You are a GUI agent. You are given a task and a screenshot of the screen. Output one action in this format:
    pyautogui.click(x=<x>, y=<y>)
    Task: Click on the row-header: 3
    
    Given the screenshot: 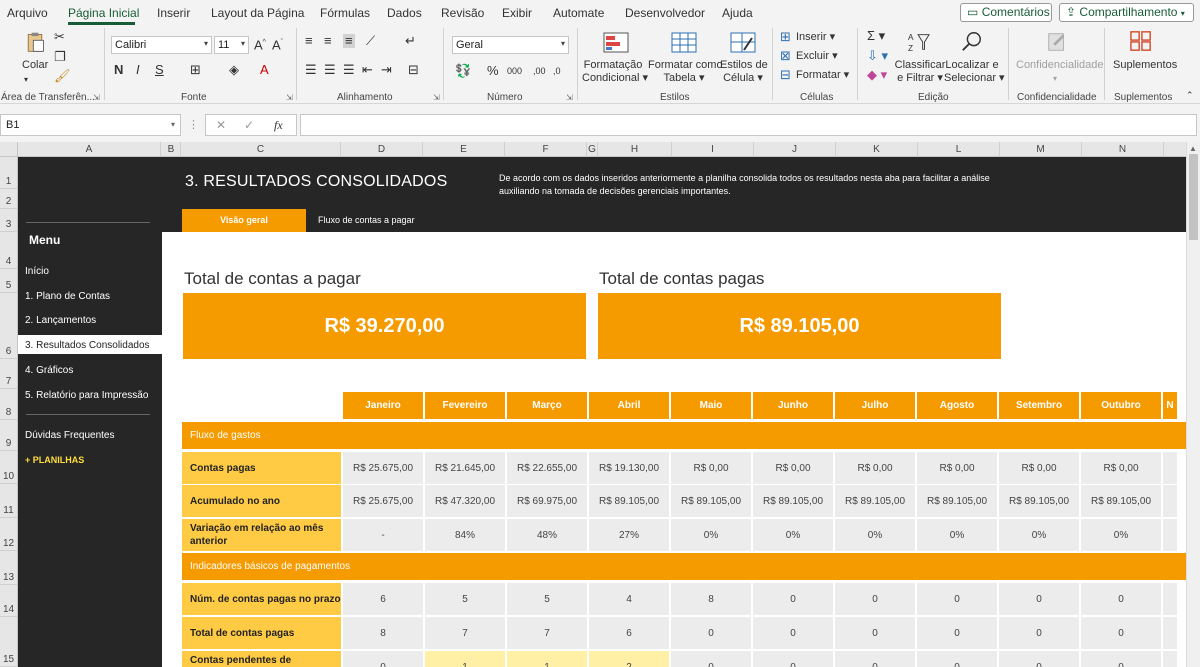 What is the action you would take?
    pyautogui.click(x=8, y=220)
    